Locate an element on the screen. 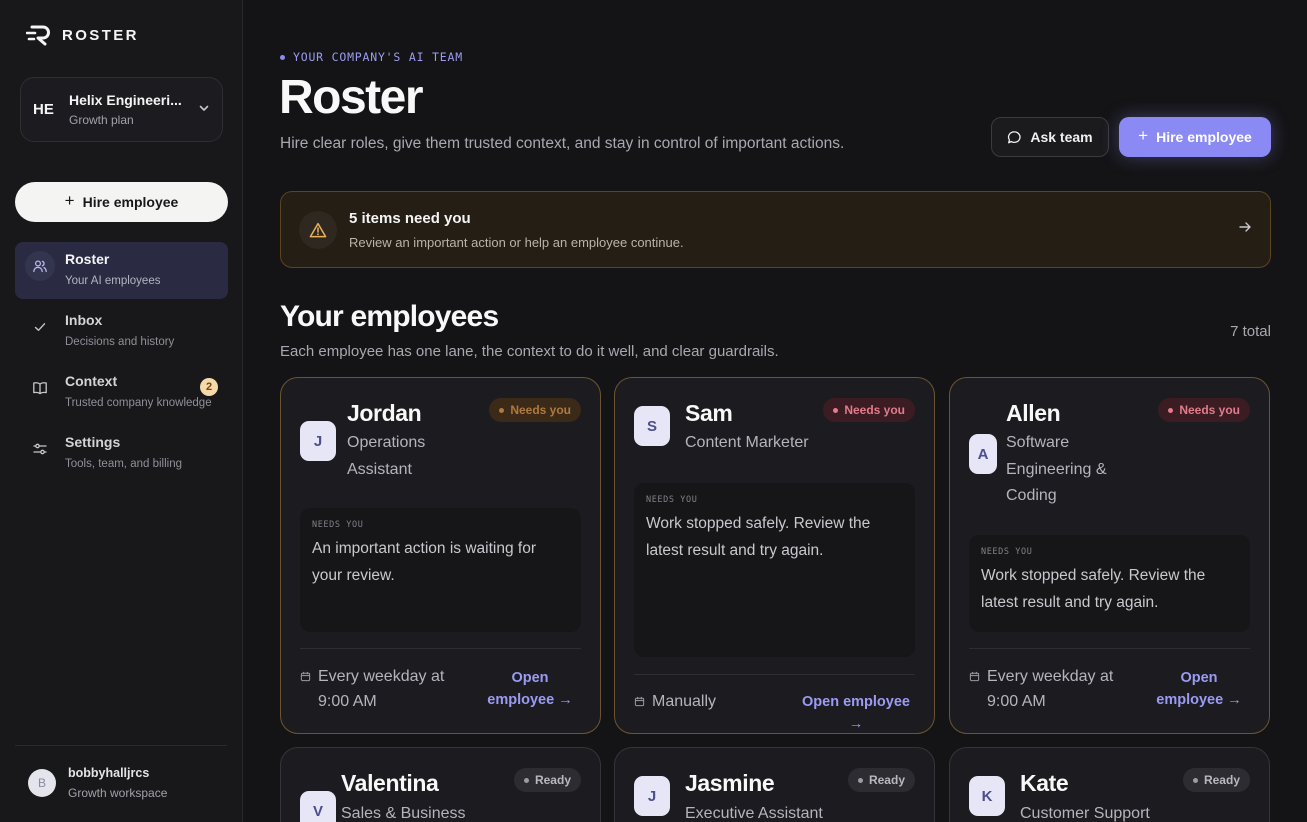  employee-card-kate: K Kate Customer Support Ready is located at coordinates (1109, 784).